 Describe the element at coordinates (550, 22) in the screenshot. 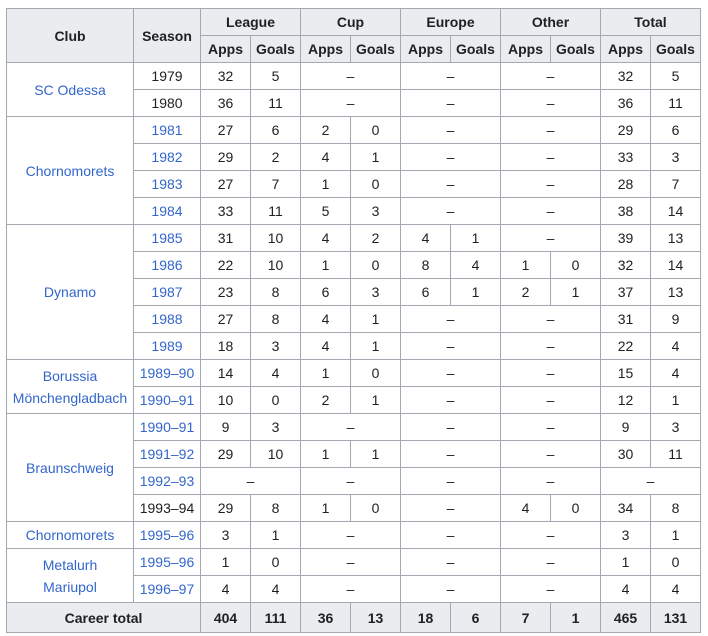

I see `header-other: Other` at that location.